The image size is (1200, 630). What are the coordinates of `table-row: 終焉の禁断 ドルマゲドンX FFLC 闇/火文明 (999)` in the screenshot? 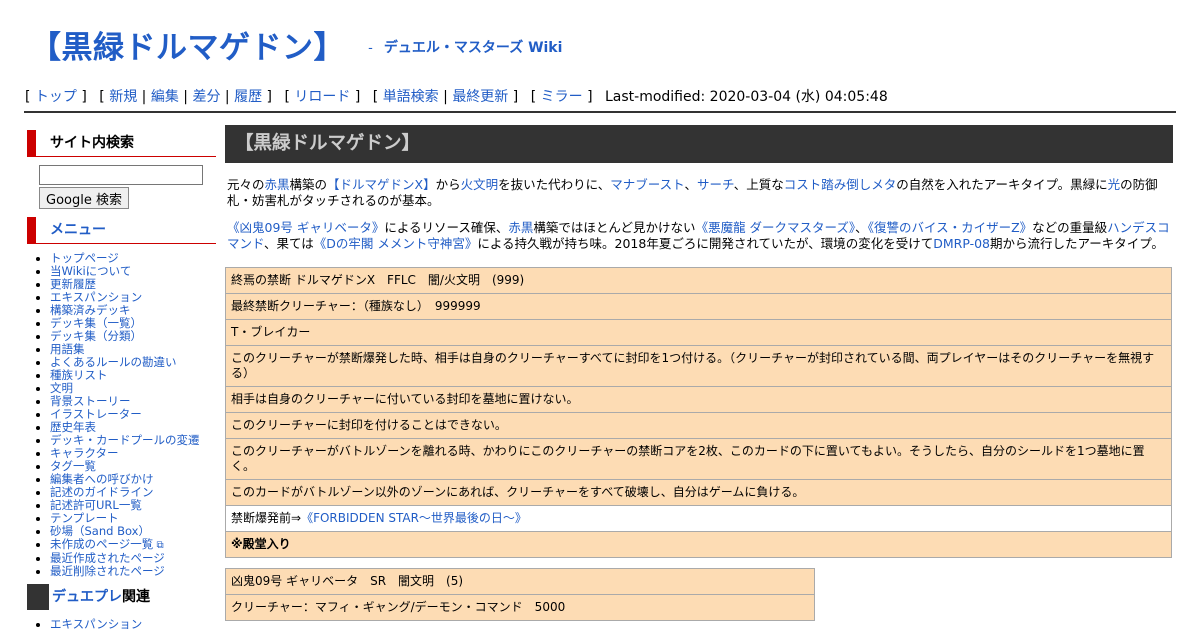 It's located at (698, 280).